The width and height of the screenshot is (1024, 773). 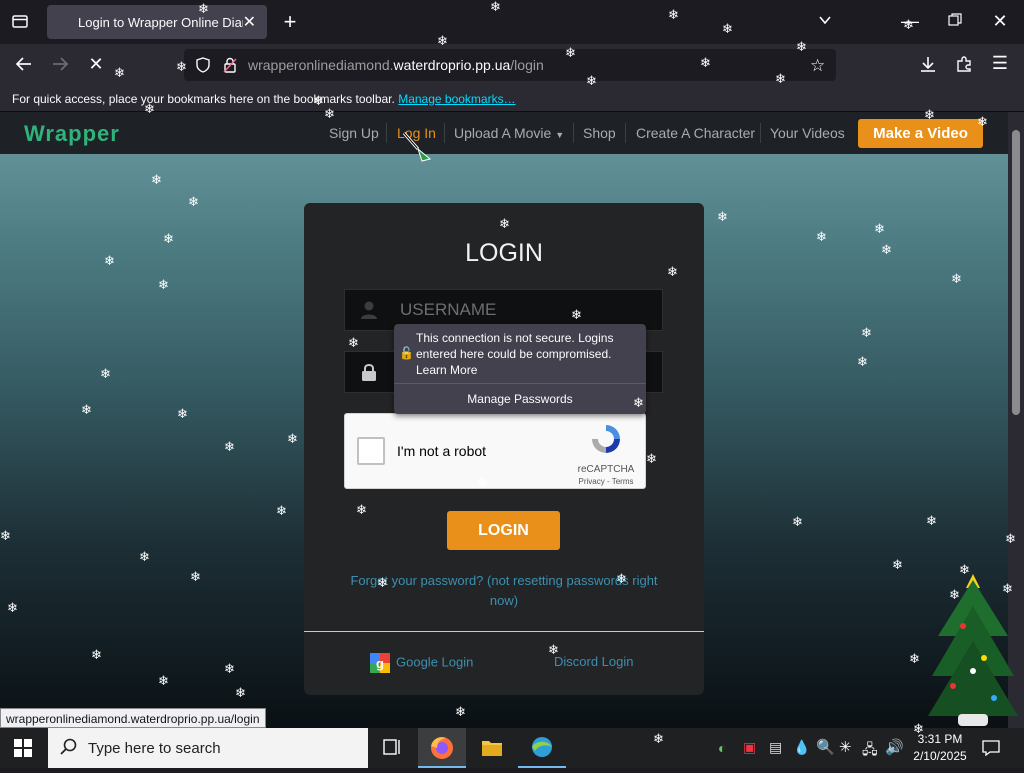 What do you see at coordinates (845, 747) in the screenshot?
I see `tray-app-icon: ✳` at bounding box center [845, 747].